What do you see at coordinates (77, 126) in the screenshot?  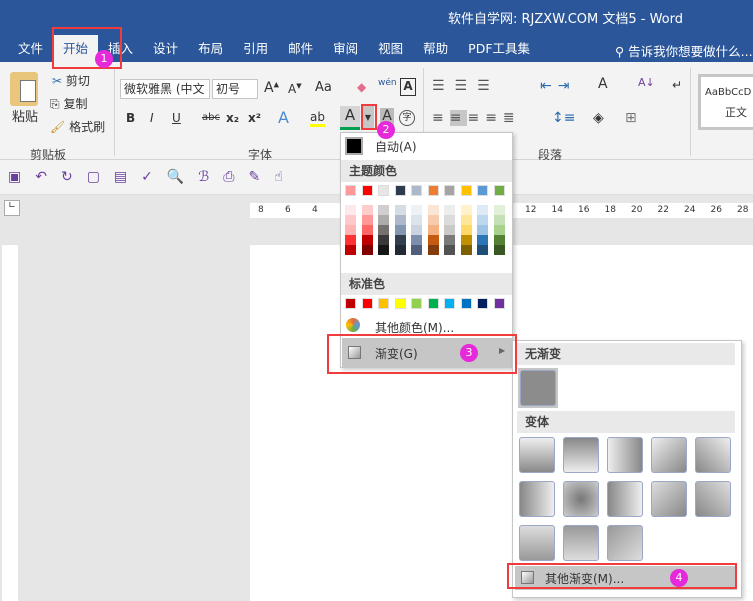 I see `format-painter-button: 🖌 格式刷` at bounding box center [77, 126].